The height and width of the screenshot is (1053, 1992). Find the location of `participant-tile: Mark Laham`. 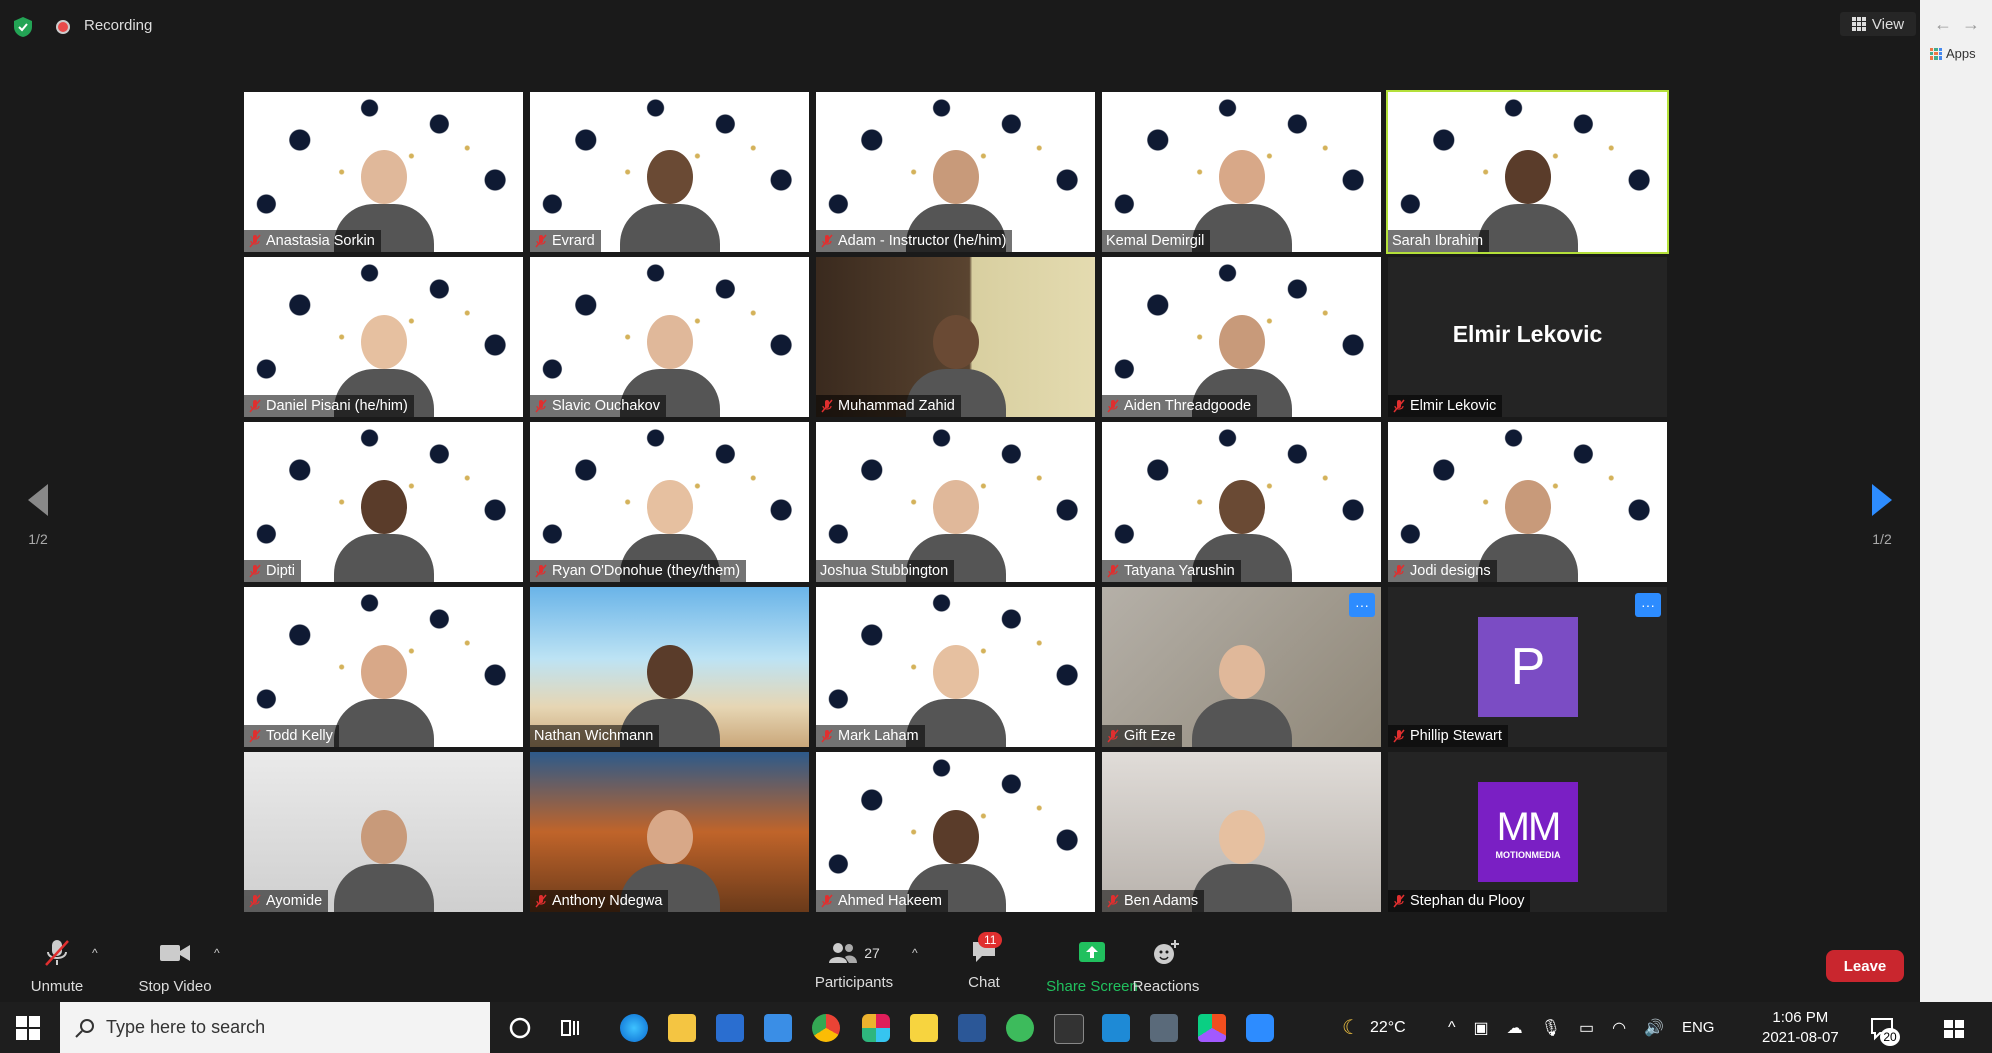

participant-tile: Mark Laham is located at coordinates (955, 667).